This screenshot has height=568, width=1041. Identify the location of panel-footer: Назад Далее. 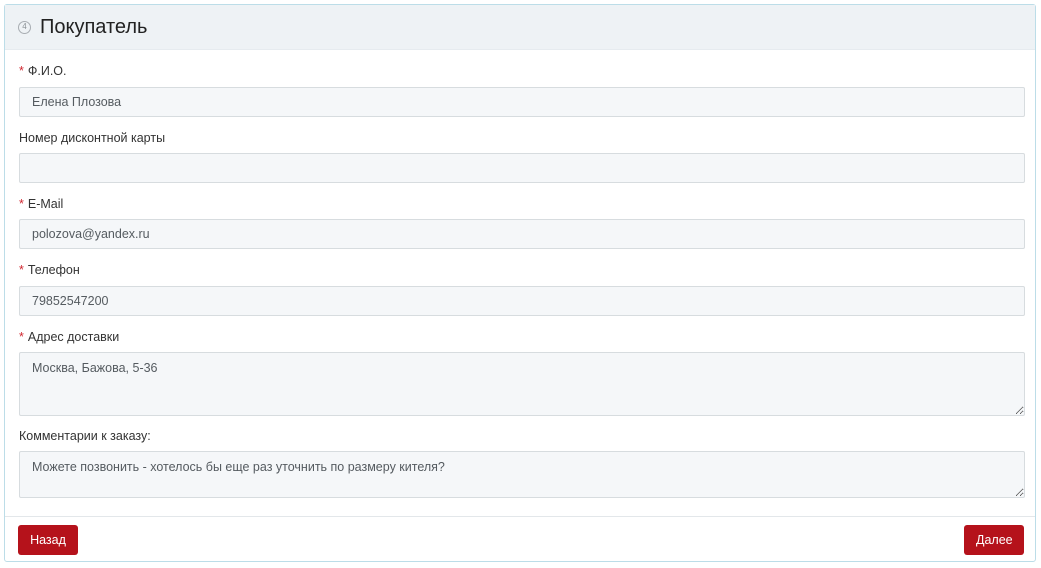
(520, 539).